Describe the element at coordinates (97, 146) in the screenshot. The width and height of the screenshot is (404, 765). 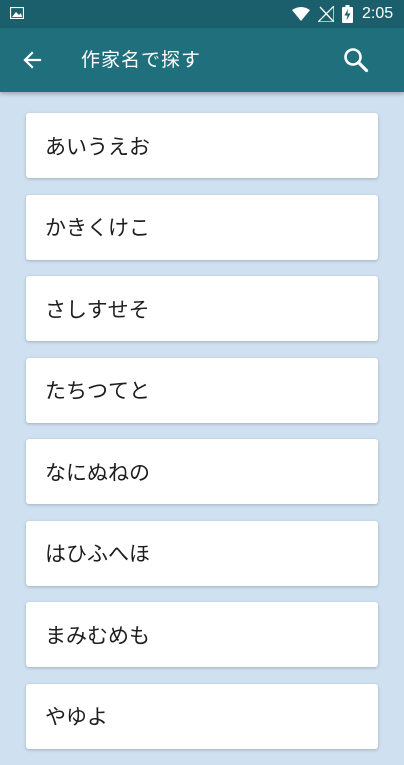
I see `list-item-label: あいうえお` at that location.